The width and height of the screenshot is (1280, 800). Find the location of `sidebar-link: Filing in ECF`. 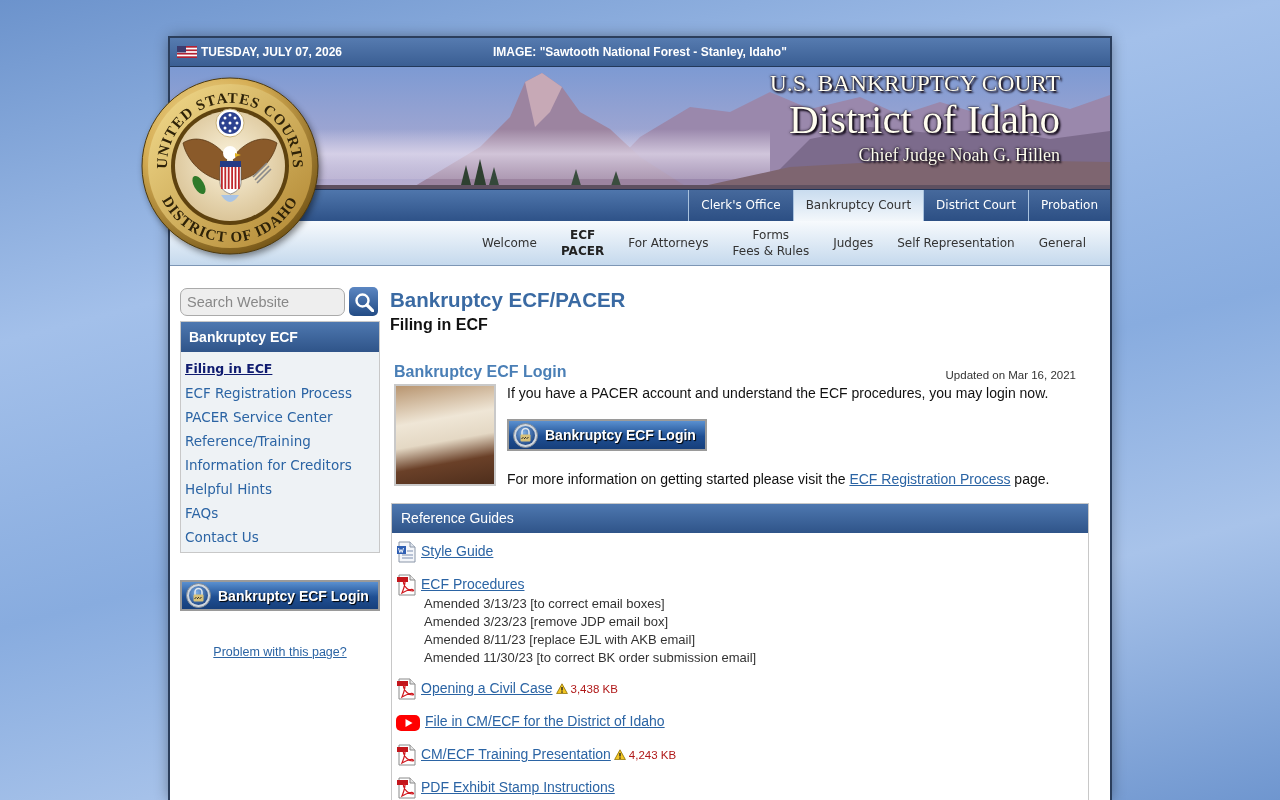

sidebar-link: Filing in ECF is located at coordinates (229, 369).